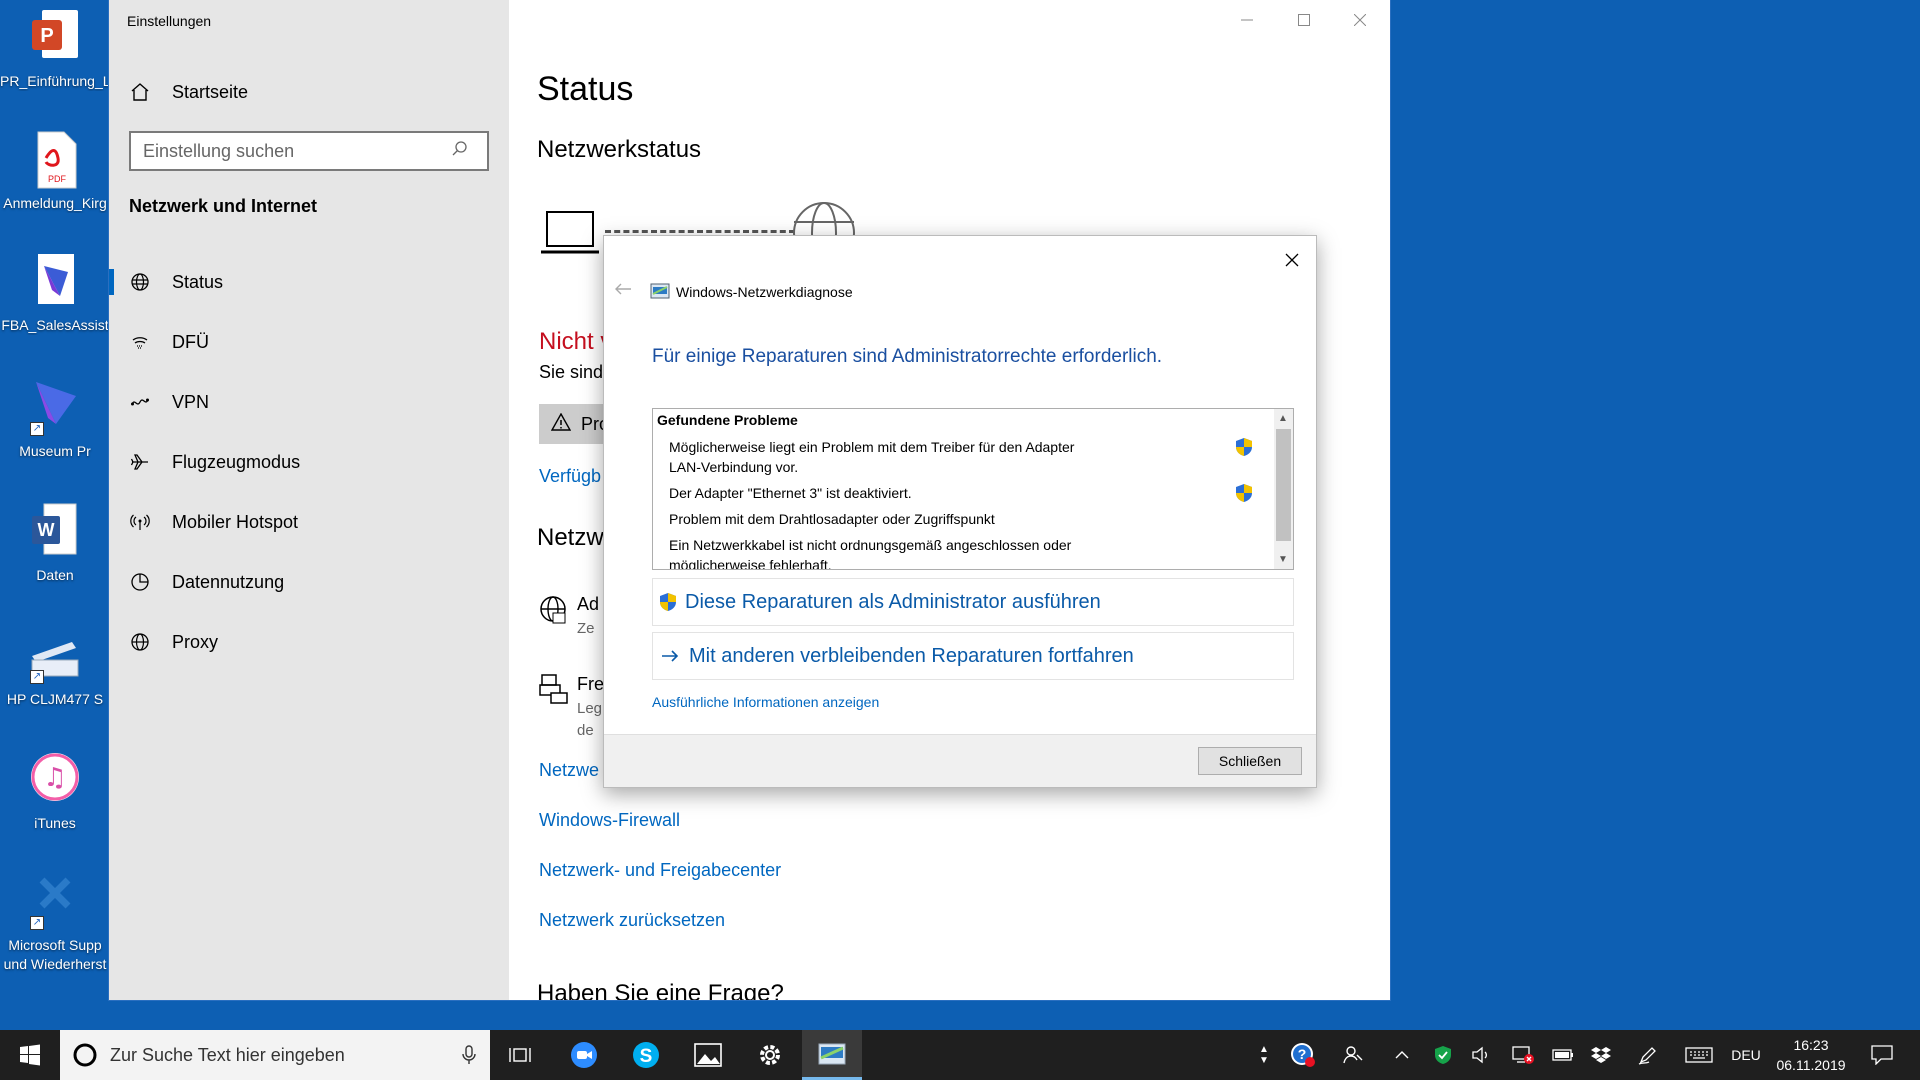 Image resolution: width=1920 pixels, height=1080 pixels. What do you see at coordinates (55, 543) in the screenshot?
I see `desktop-icon-word: W Daten` at bounding box center [55, 543].